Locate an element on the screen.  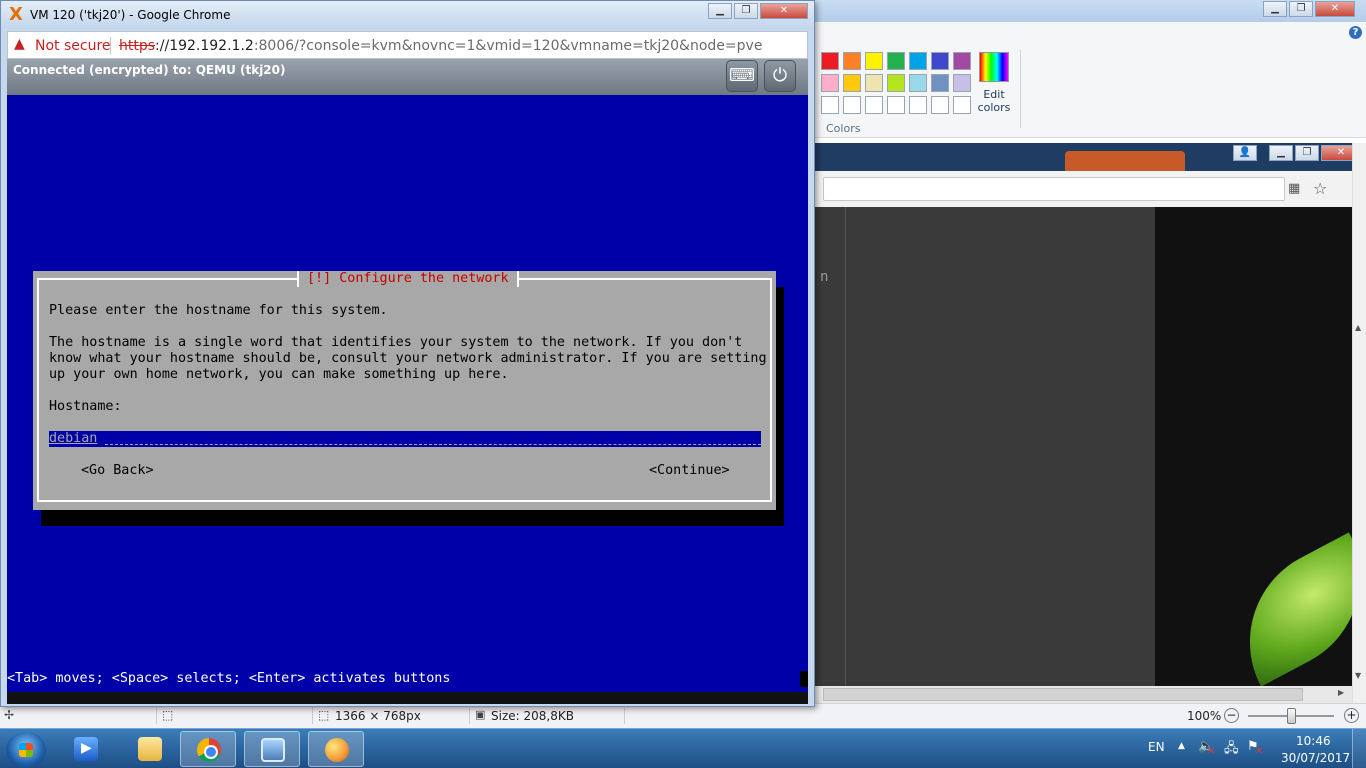
image-dimensions: 1366 × 768px is located at coordinates (378, 716).